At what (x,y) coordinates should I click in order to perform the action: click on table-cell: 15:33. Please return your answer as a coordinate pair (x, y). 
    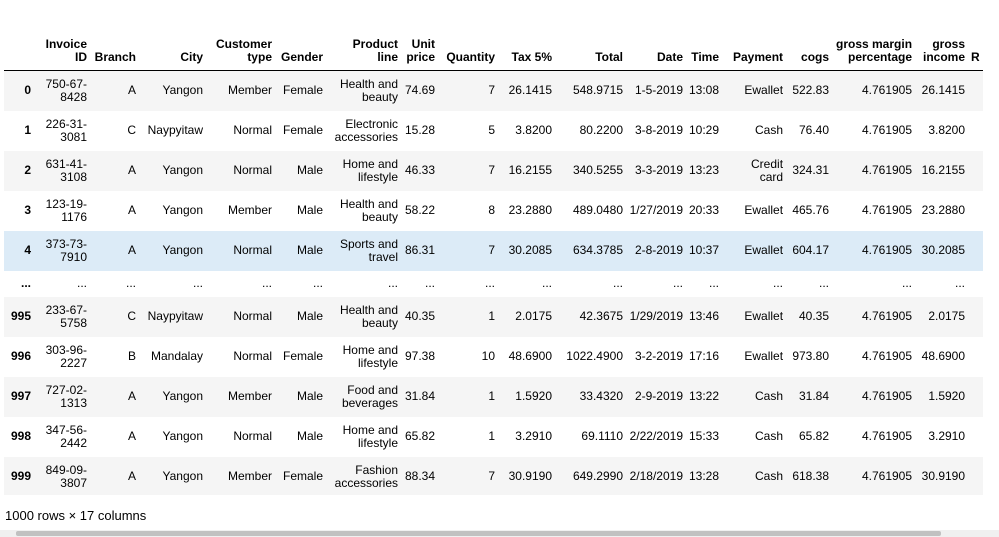
    Looking at the image, I should click on (704, 436).